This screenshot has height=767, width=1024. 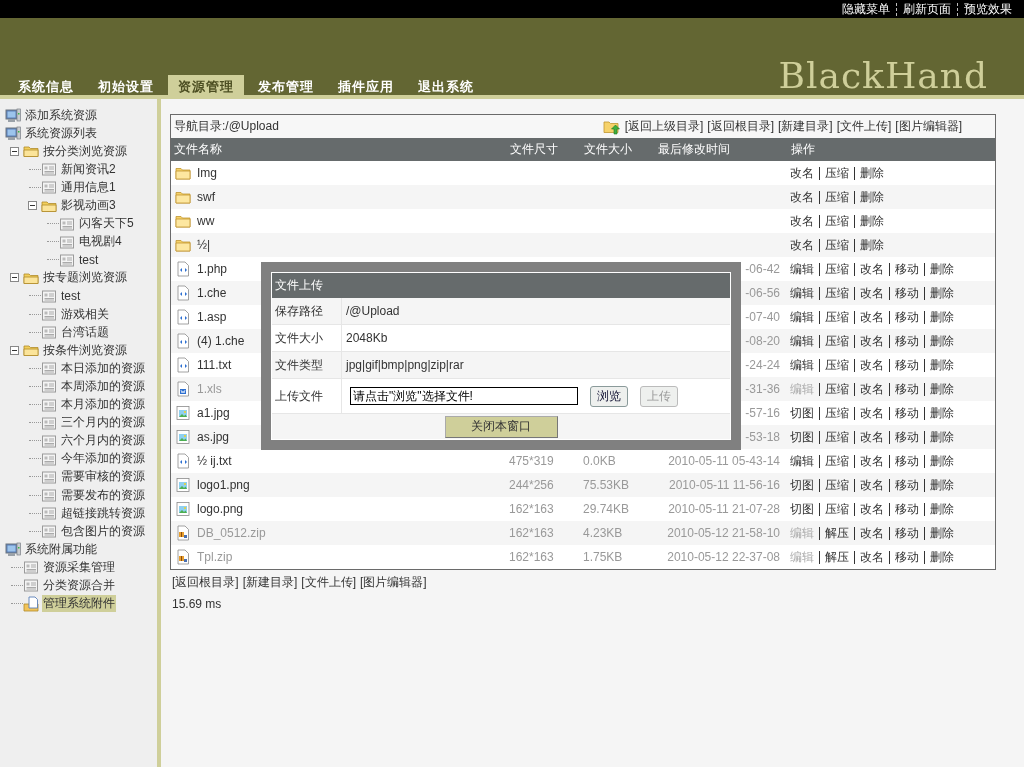 I want to click on nav-tab: 插件应用, so click(x=366, y=85).